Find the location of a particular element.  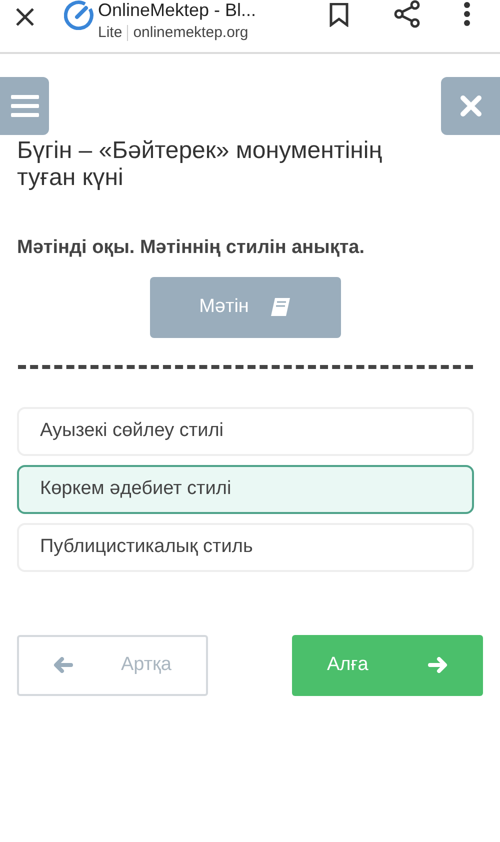

answer-option: Көркем әдебиет стилі is located at coordinates (245, 489).